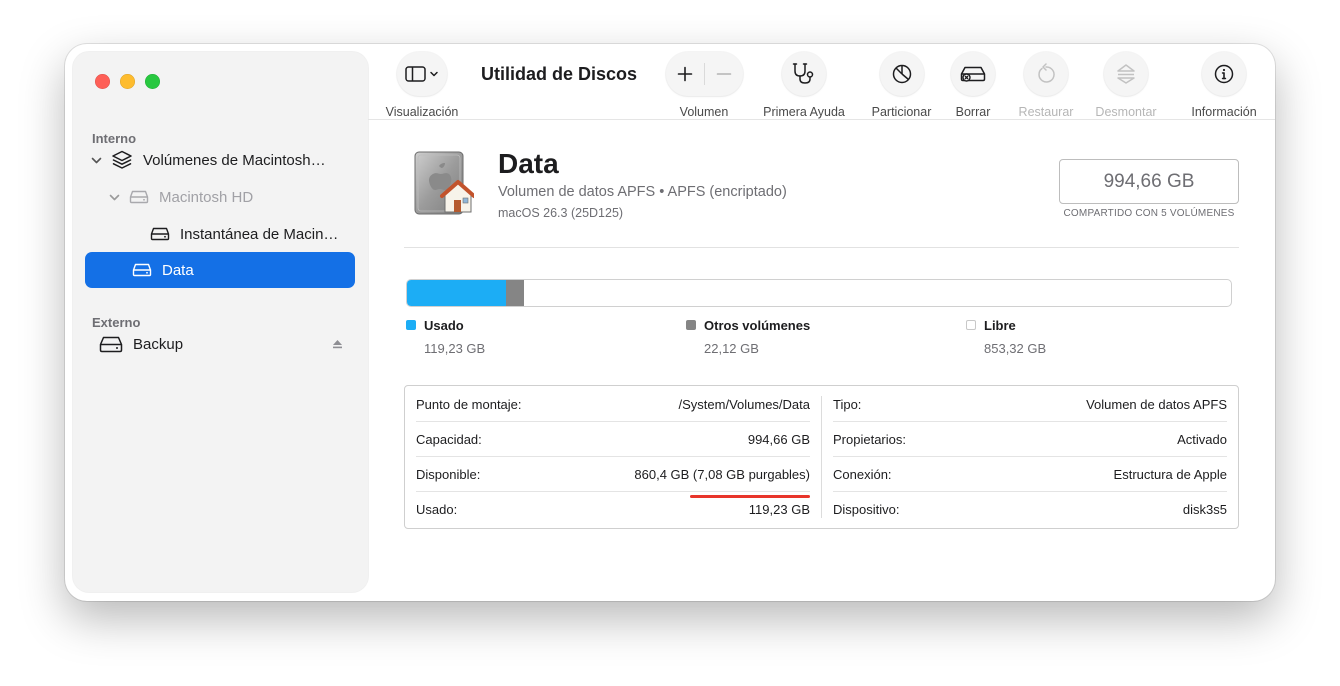  What do you see at coordinates (220, 344) in the screenshot?
I see `sidebar-item-backup: Backup` at bounding box center [220, 344].